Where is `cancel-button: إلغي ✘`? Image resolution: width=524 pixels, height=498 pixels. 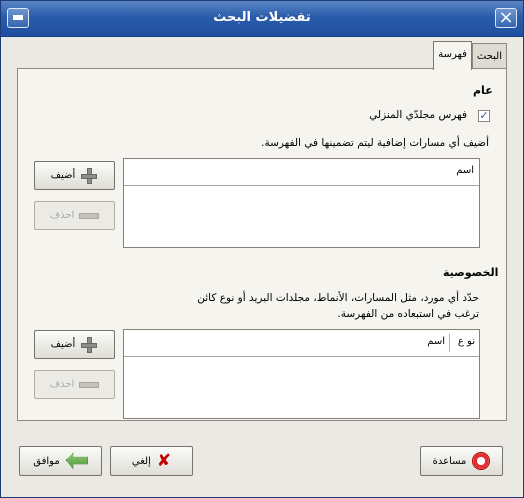 cancel-button: إلغي ✘ is located at coordinates (151, 461).